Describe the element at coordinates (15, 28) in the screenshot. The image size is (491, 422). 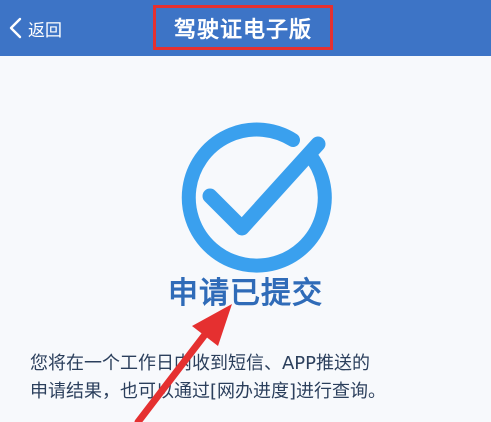
I see `chevron-left-icon` at that location.